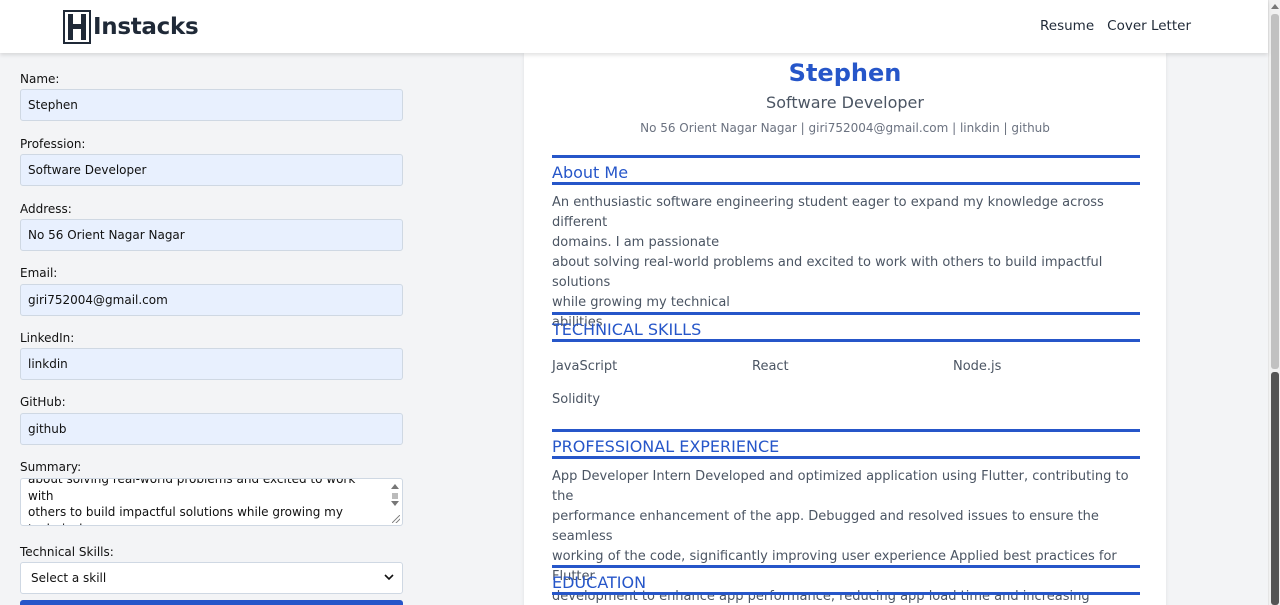 Image resolution: width=1280 pixels, height=605 pixels. I want to click on nav-link-resume: Resume, so click(1067, 26).